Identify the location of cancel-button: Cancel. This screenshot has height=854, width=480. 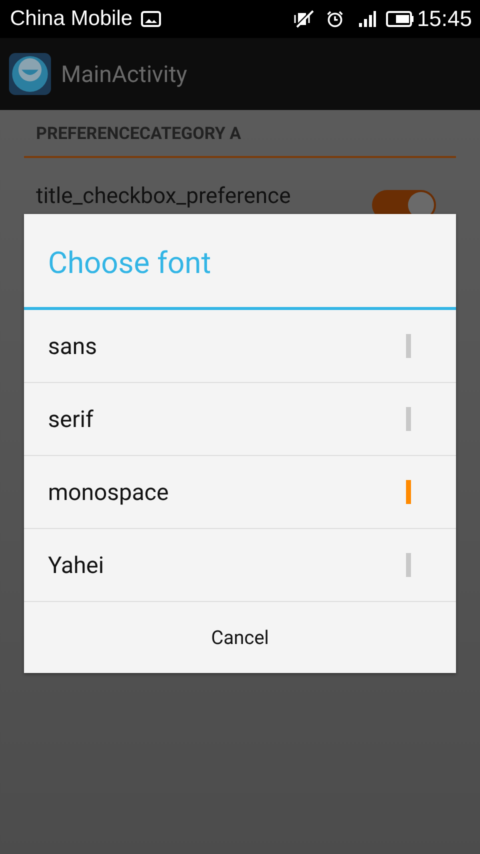
(240, 637).